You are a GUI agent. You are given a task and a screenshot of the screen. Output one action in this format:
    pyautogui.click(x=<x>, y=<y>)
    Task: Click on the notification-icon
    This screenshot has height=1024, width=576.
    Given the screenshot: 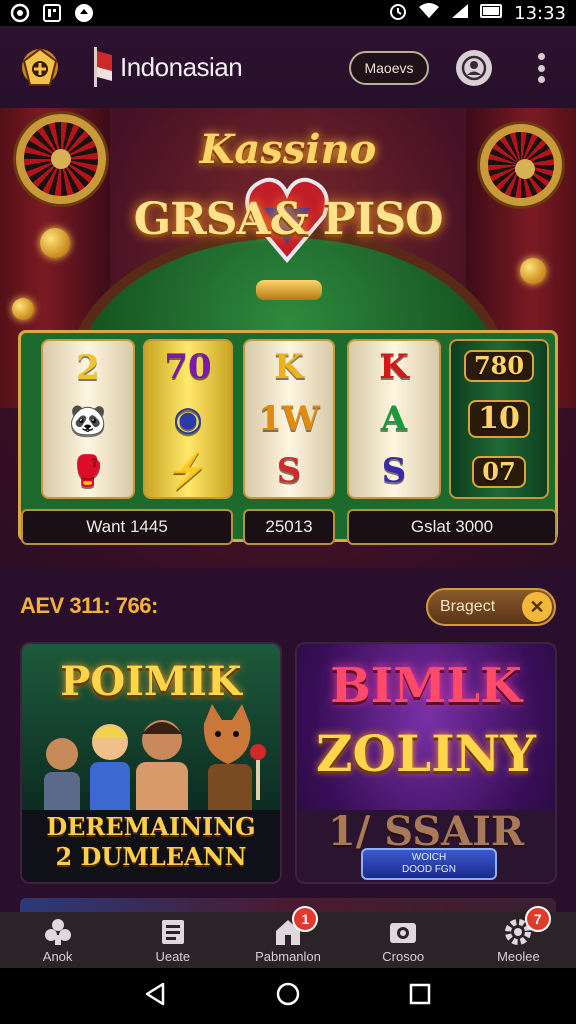 What is the action you would take?
    pyautogui.click(x=52, y=13)
    